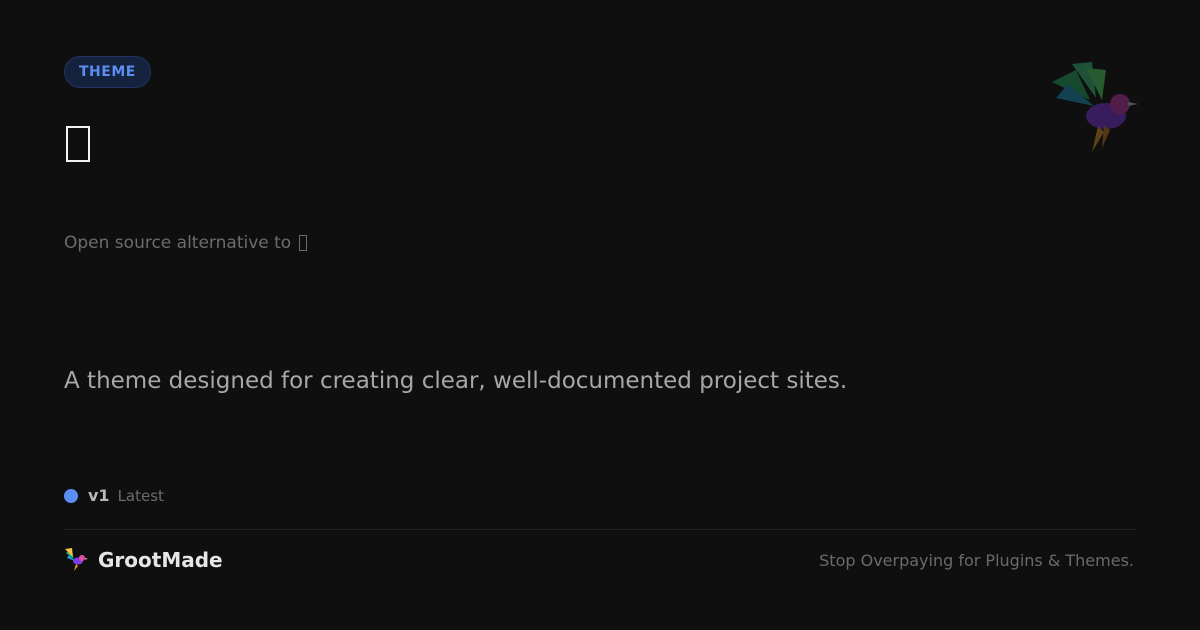  Describe the element at coordinates (71, 495) in the screenshot. I see `status-dot-icon` at that location.